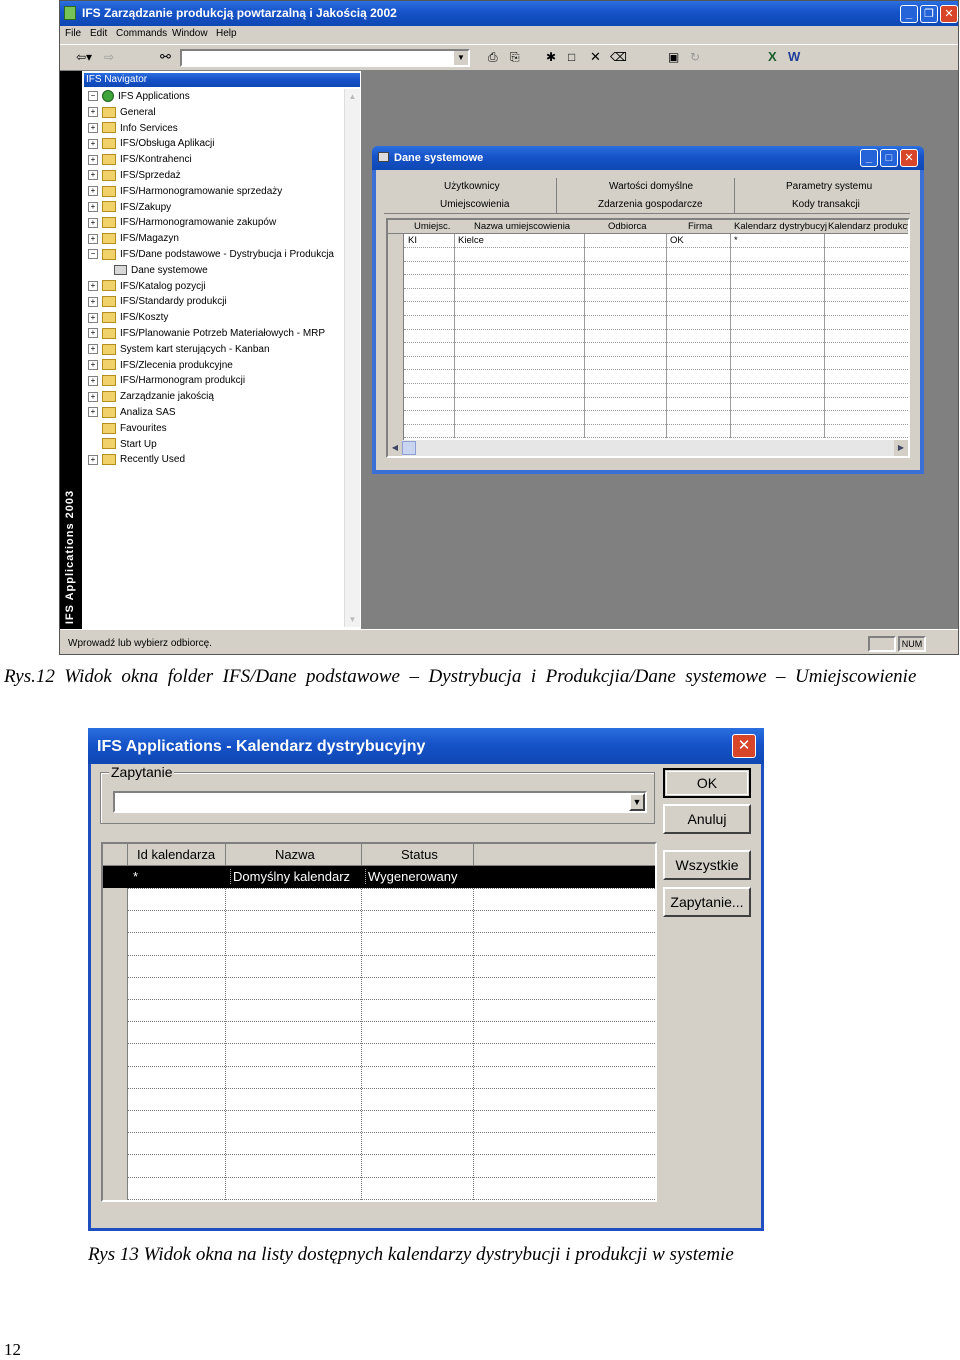  Describe the element at coordinates (551, 57) in the screenshot. I see `new-record-icon: ✱` at that location.